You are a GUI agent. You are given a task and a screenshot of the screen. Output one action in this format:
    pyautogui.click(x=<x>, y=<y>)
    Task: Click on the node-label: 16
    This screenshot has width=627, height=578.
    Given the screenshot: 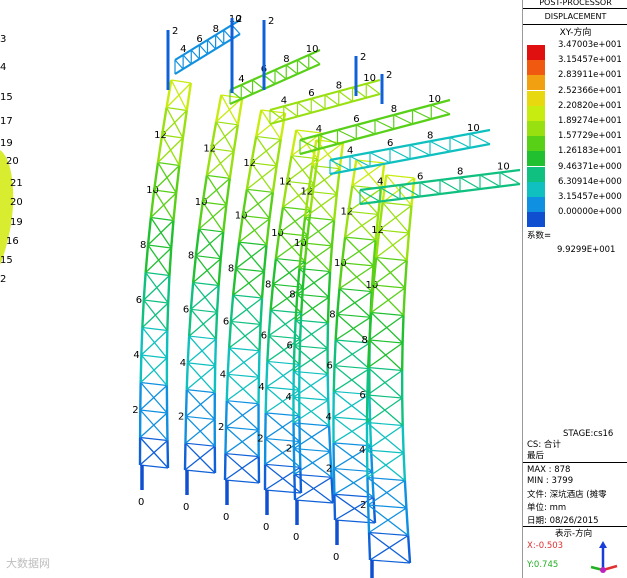 What is the action you would take?
    pyautogui.click(x=12, y=241)
    